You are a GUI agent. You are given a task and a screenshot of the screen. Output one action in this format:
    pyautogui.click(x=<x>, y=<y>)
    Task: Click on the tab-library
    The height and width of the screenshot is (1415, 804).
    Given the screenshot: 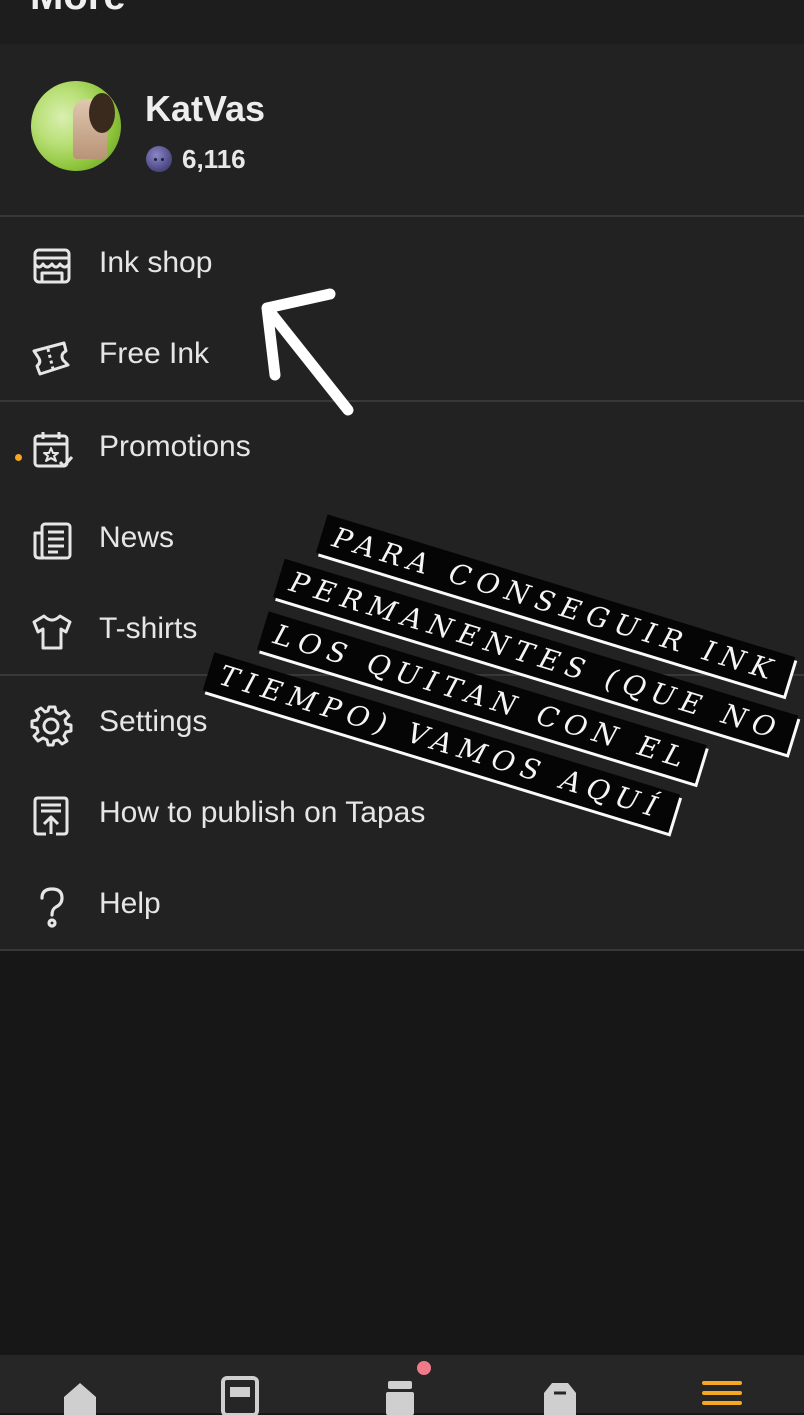 What is the action you would take?
    pyautogui.click(x=240, y=1385)
    